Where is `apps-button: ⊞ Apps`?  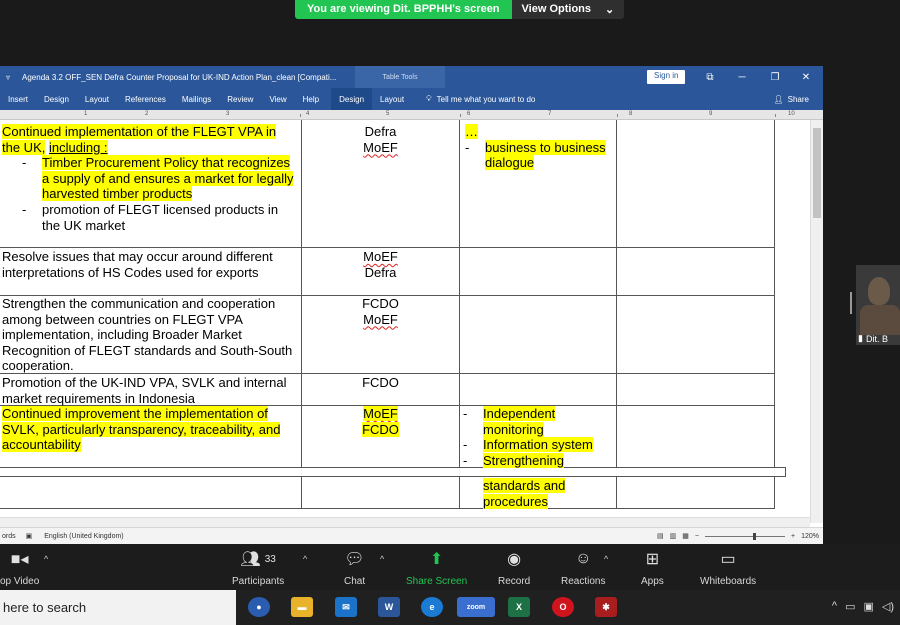 apps-button: ⊞ Apps is located at coordinates (652, 567).